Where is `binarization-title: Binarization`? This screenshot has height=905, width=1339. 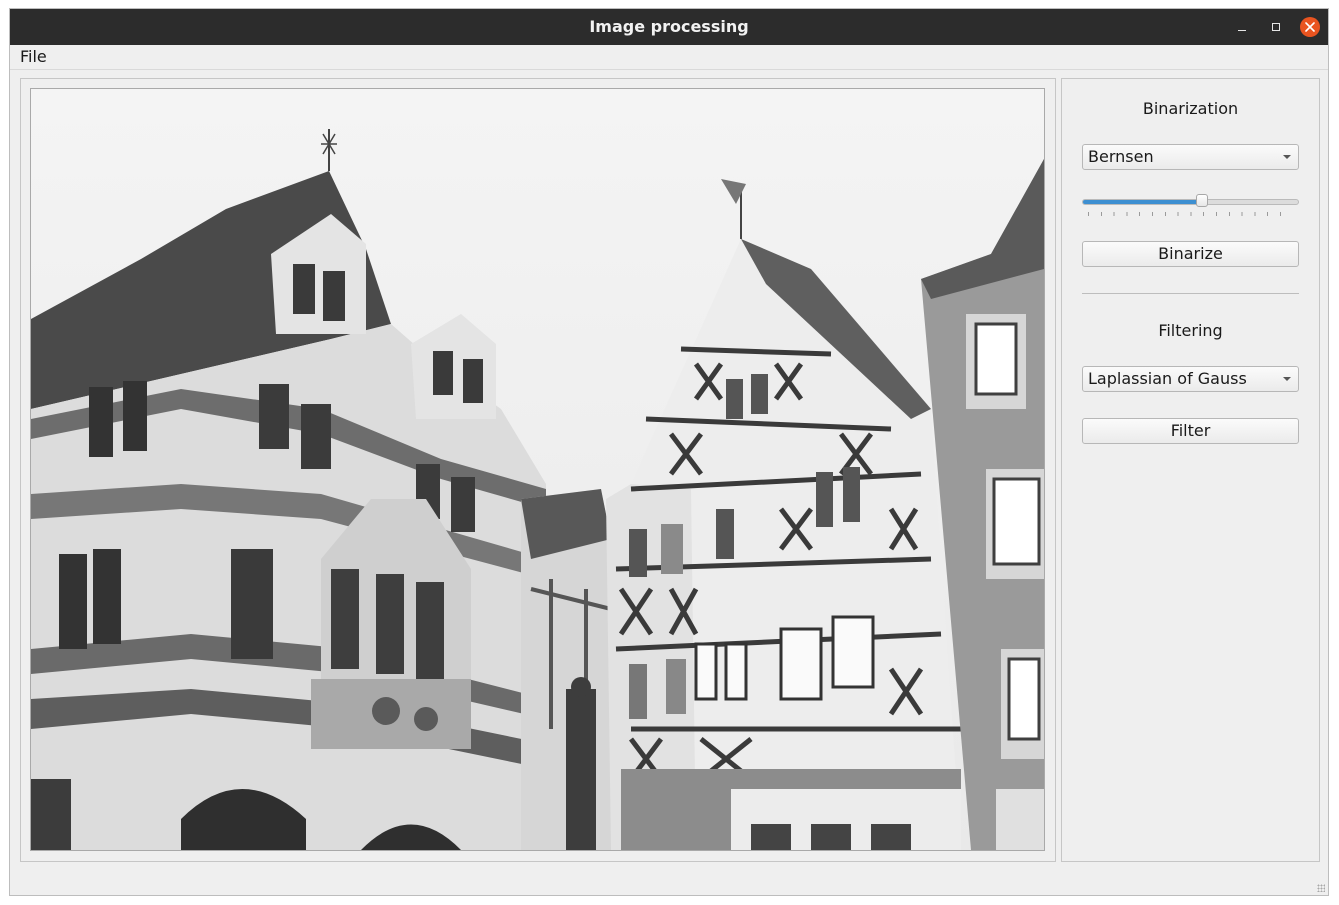
binarization-title: Binarization is located at coordinates (1190, 108).